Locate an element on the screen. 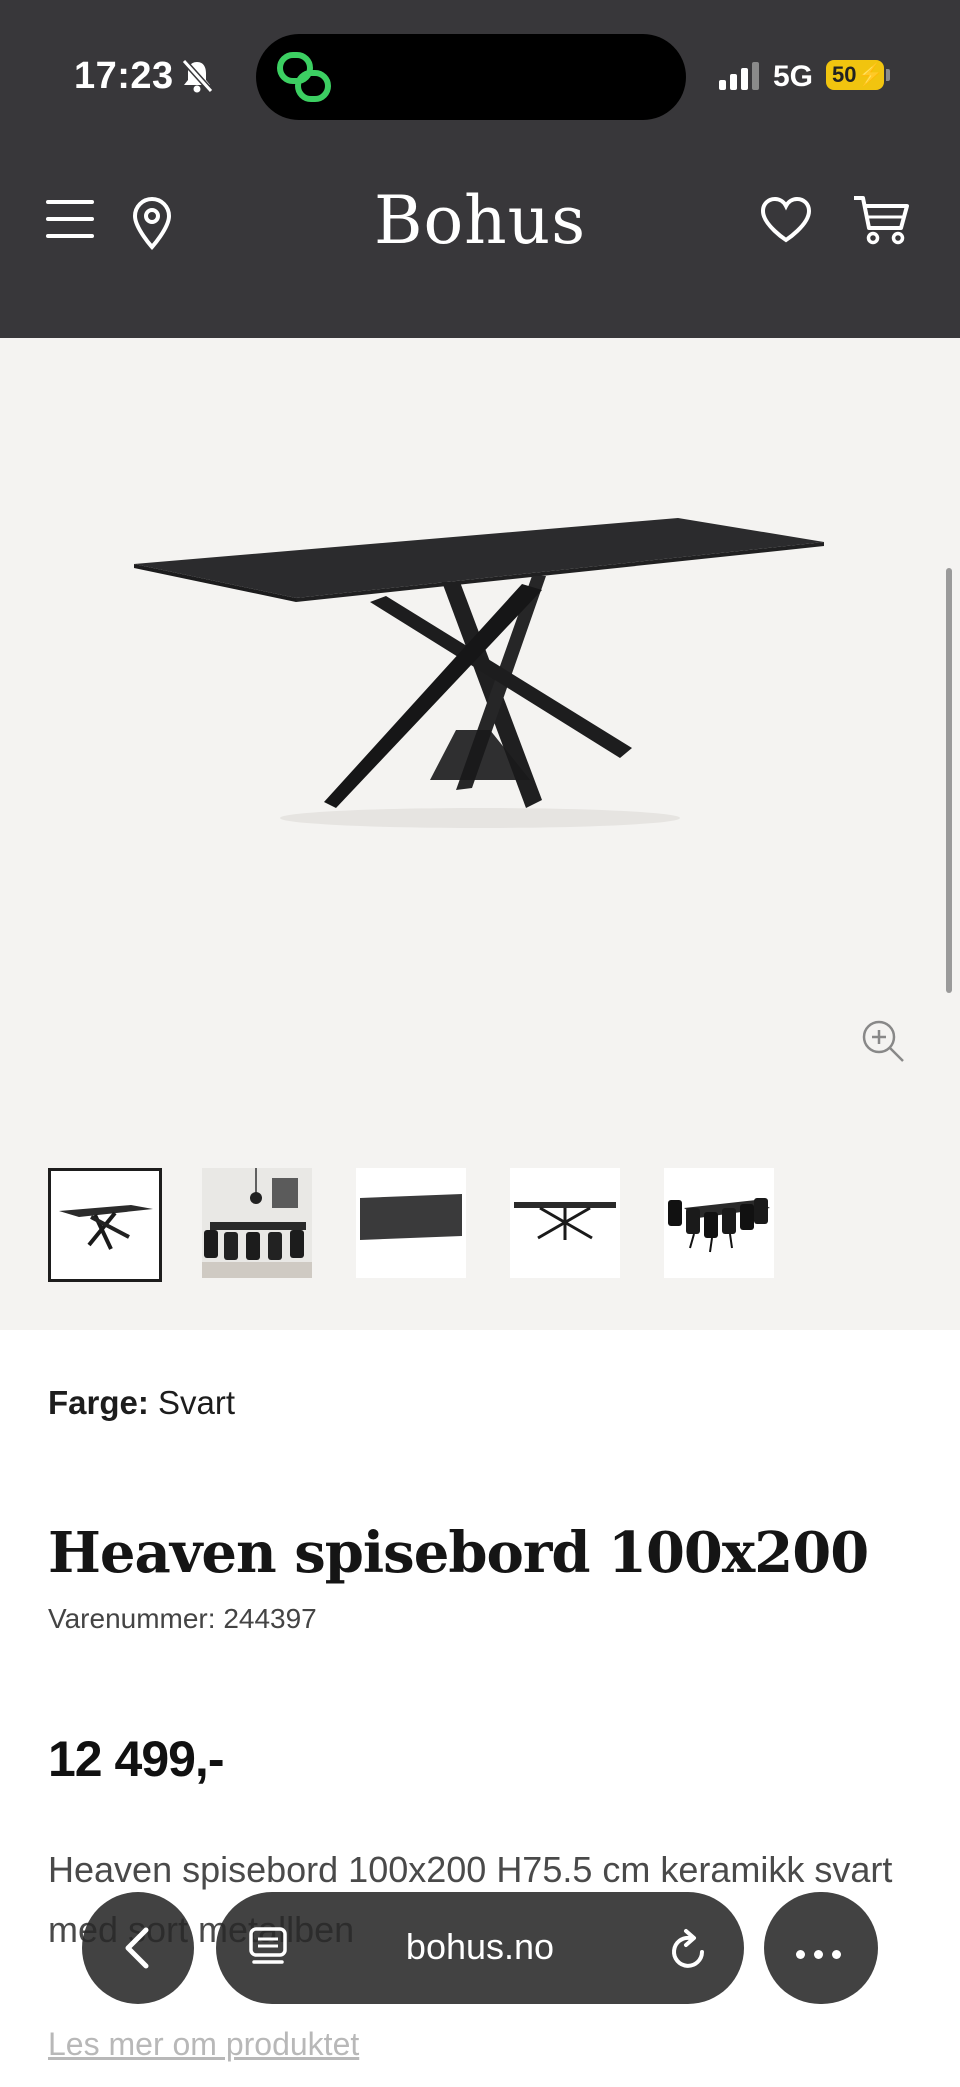  bohus-logo: Bohus is located at coordinates (480, 220).